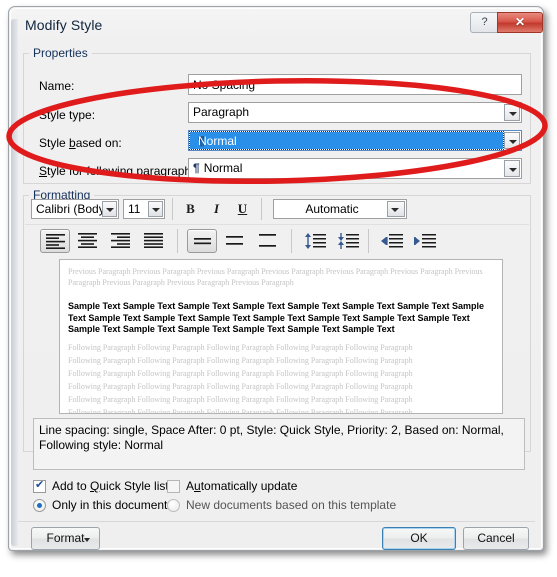 The width and height of the screenshot is (557, 577). Describe the element at coordinates (64, 25) in the screenshot. I see `dialog-title: Modify Style` at that location.